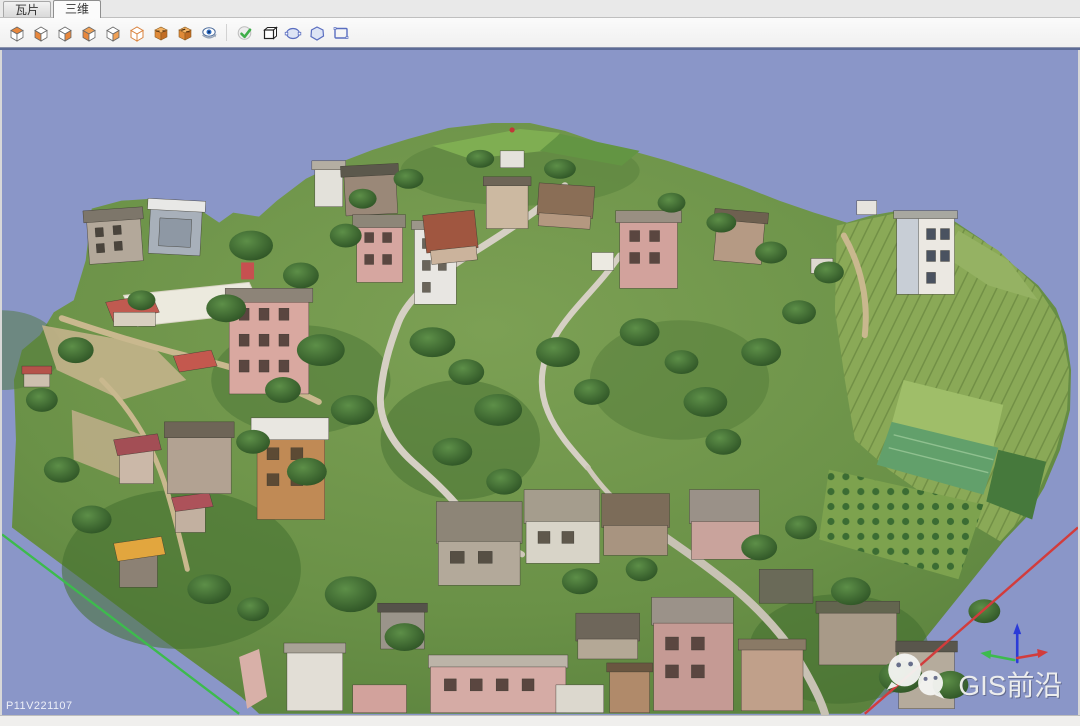 The image size is (1080, 726). I want to click on box-back-button, so click(184, 32).